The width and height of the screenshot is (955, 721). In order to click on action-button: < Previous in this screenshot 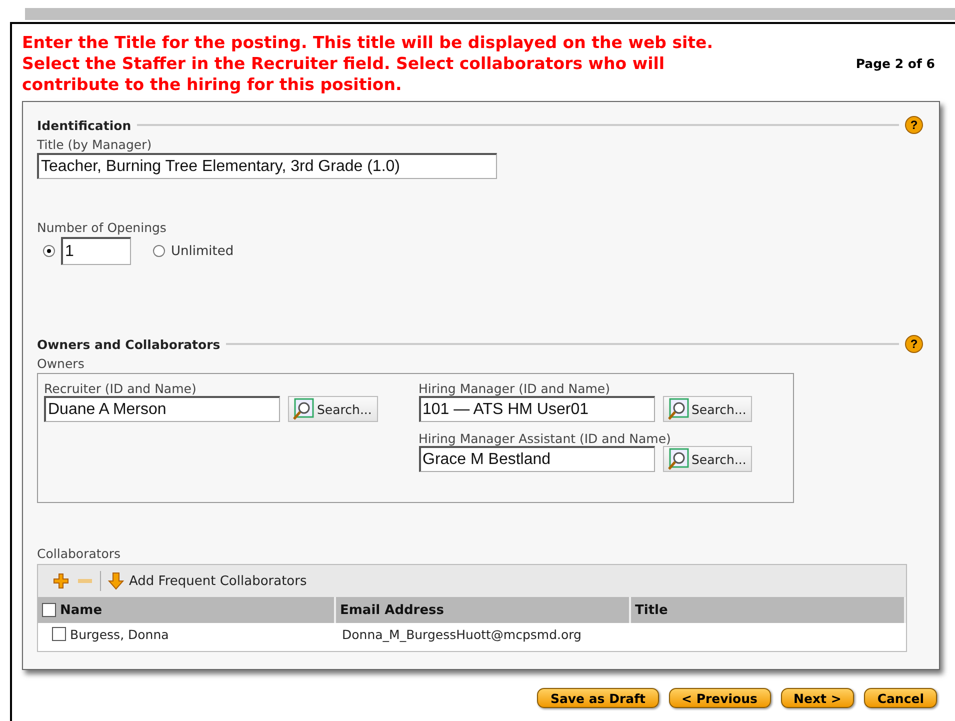, I will do `click(719, 698)`.